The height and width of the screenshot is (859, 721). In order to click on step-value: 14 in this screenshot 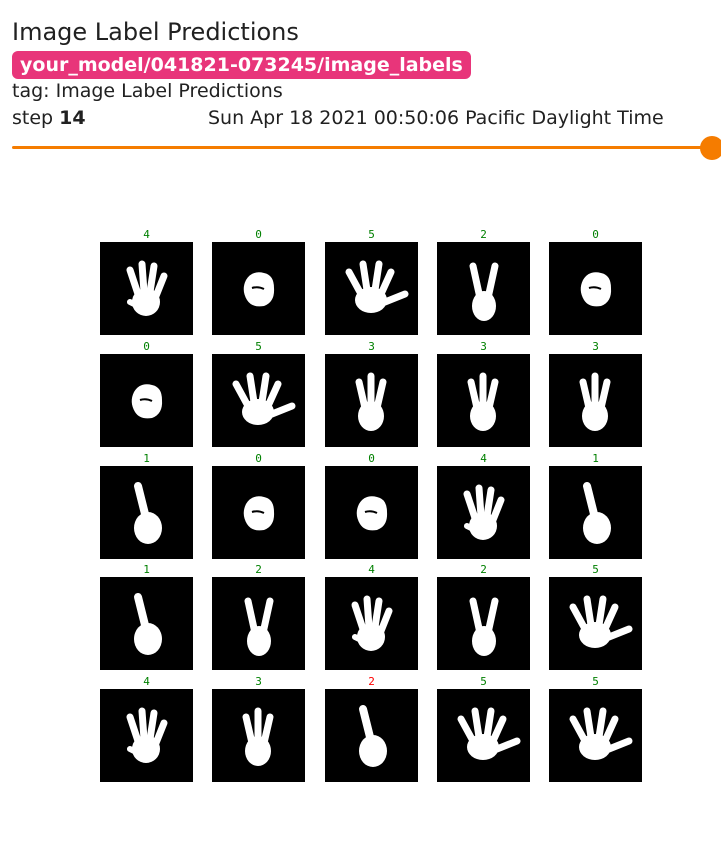, I will do `click(72, 118)`.